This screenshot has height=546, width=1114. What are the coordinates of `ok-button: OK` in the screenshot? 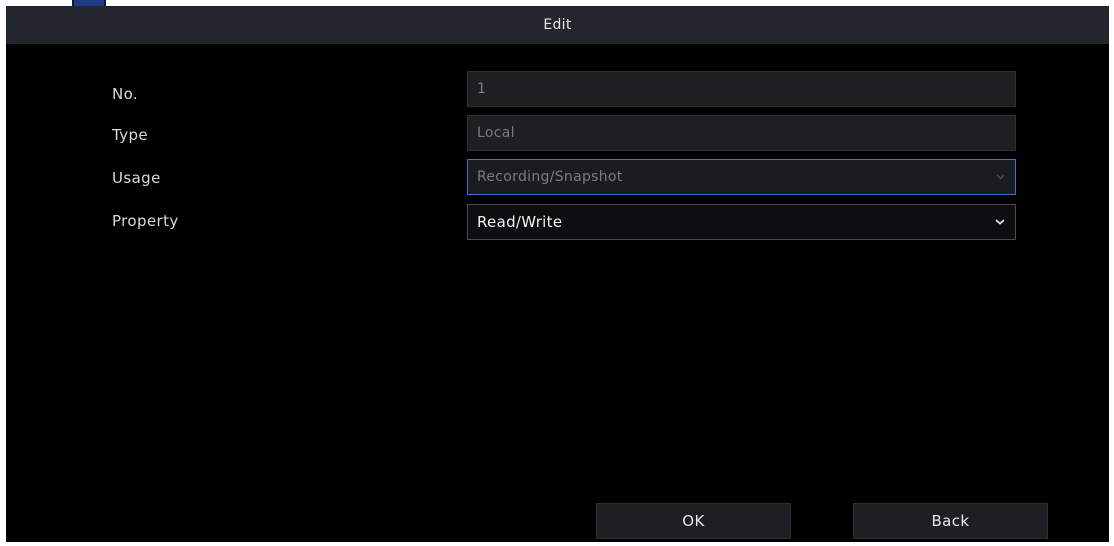 It's located at (693, 521).